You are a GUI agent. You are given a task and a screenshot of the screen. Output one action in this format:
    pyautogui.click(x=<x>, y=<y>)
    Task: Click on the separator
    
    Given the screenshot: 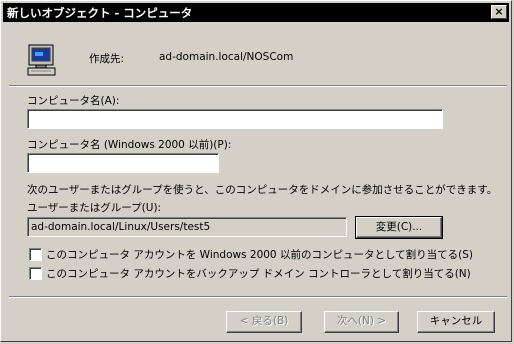 What is the action you would take?
    pyautogui.click(x=258, y=86)
    